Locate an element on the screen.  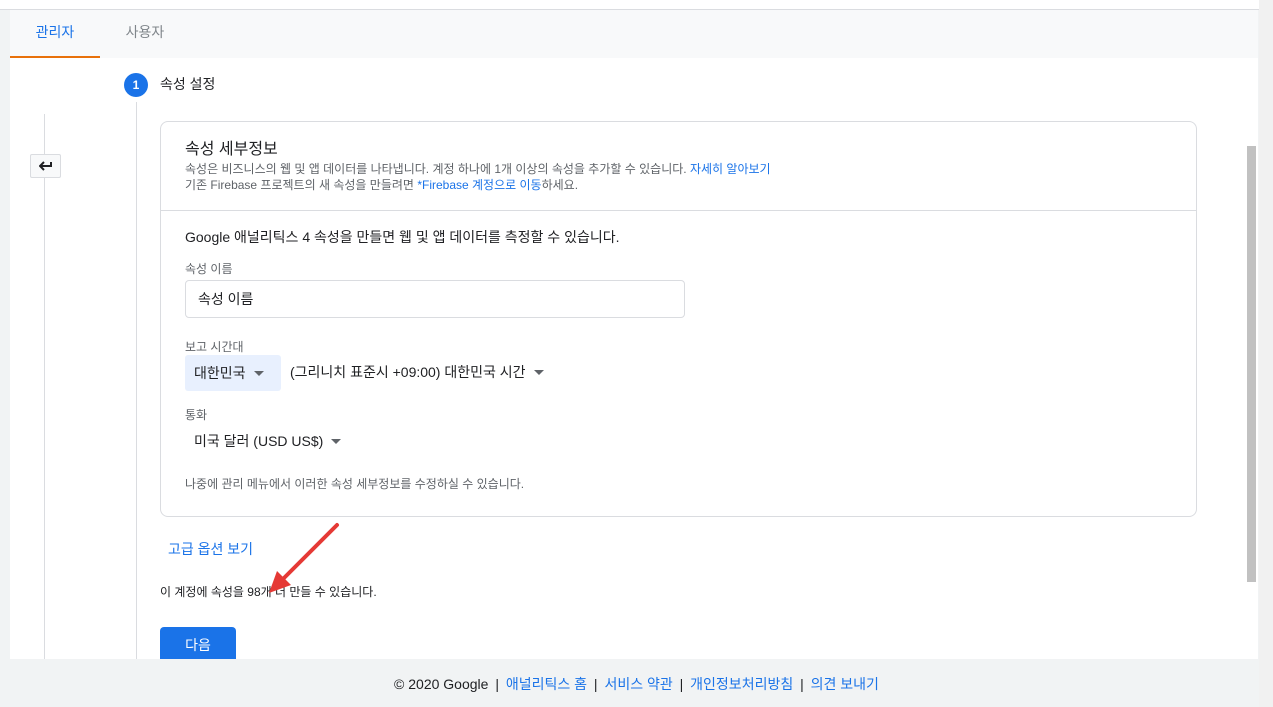
footer-copyright: © 2020 Google is located at coordinates (441, 684).